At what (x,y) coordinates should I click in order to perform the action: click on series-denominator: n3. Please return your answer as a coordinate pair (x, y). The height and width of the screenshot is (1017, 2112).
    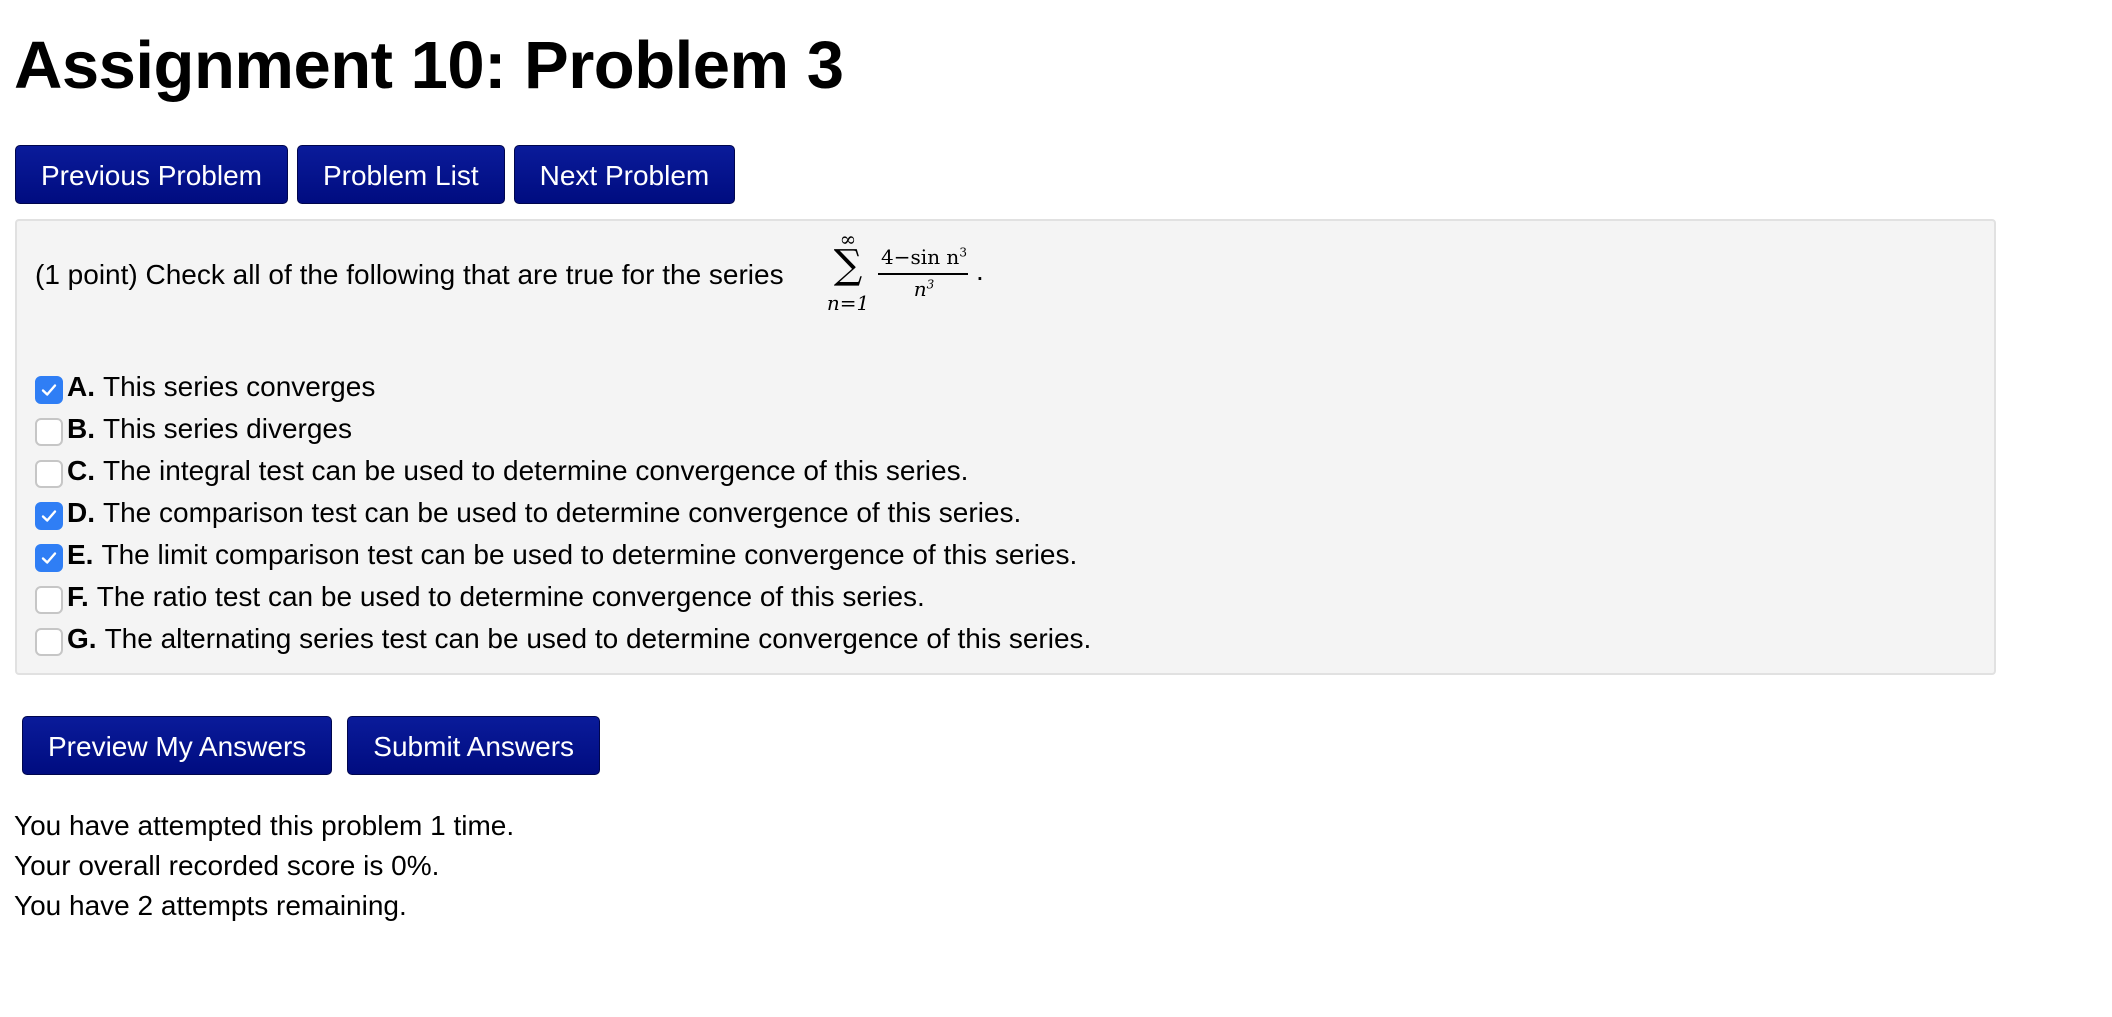
    Looking at the image, I should click on (924, 289).